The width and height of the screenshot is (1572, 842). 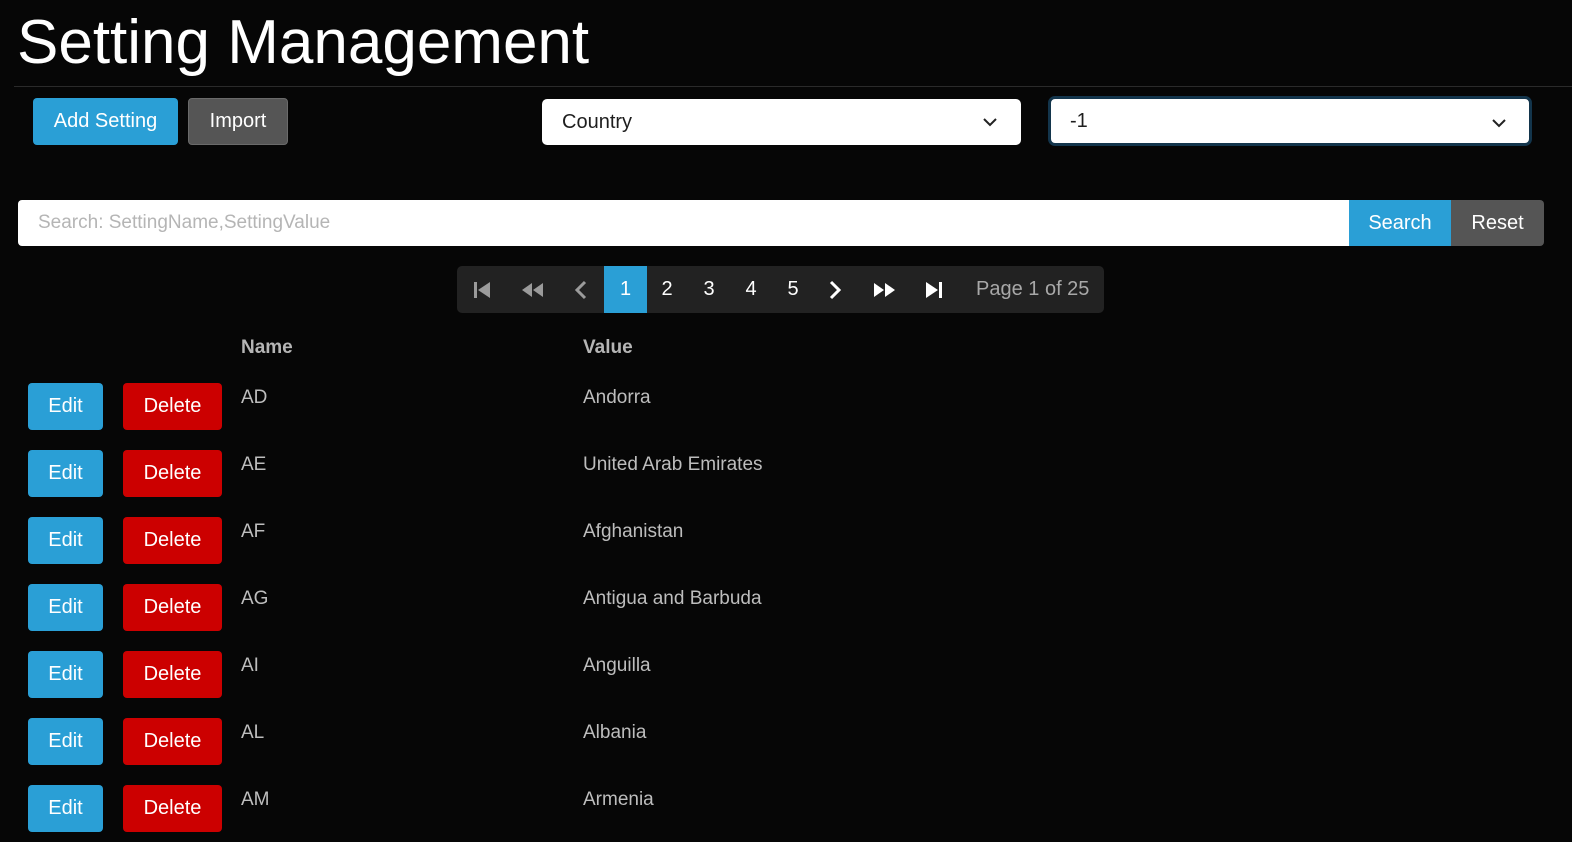 I want to click on cell-value: Armenia, so click(x=618, y=799).